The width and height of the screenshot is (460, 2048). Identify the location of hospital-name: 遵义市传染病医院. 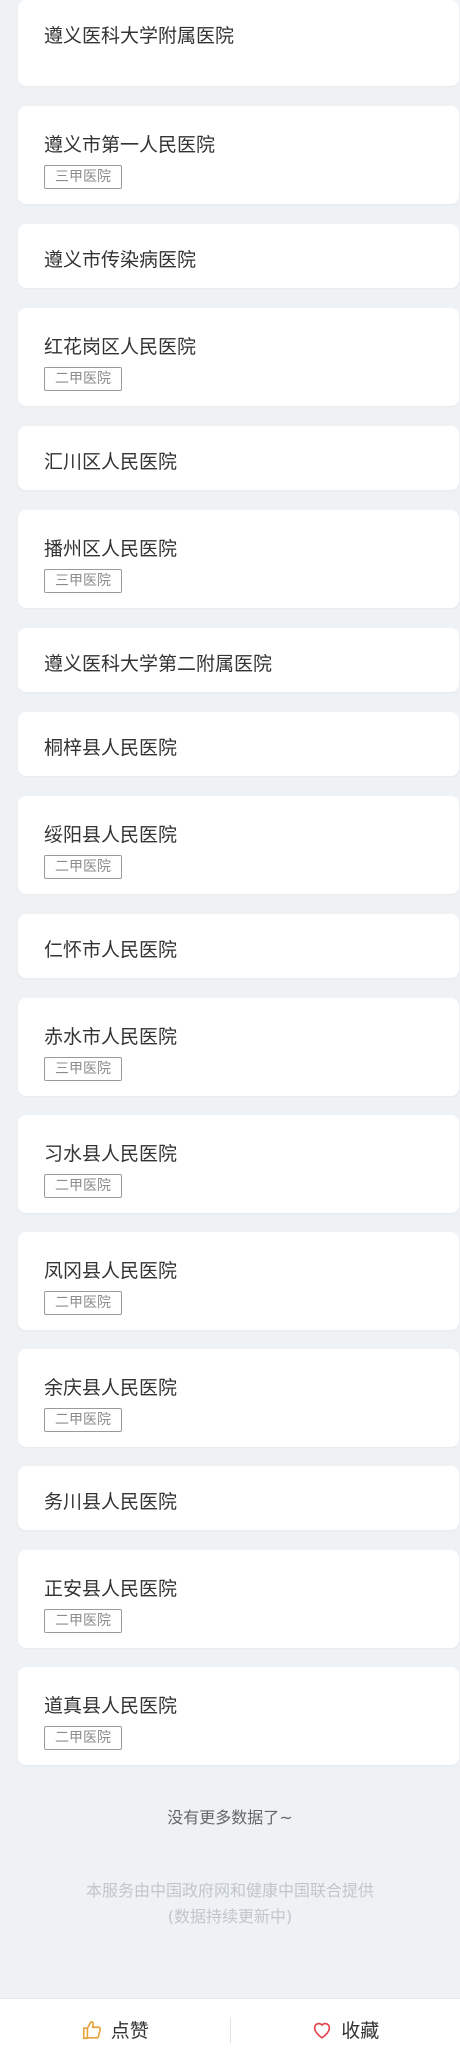
(120, 260).